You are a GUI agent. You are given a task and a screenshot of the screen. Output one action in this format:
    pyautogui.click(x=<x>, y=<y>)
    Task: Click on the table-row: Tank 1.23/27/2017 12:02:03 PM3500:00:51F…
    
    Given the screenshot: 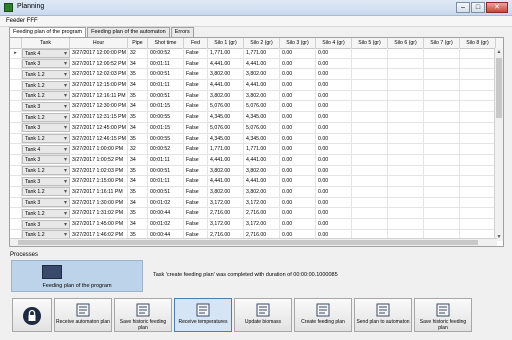 What is the action you would take?
    pyautogui.click(x=256, y=75)
    